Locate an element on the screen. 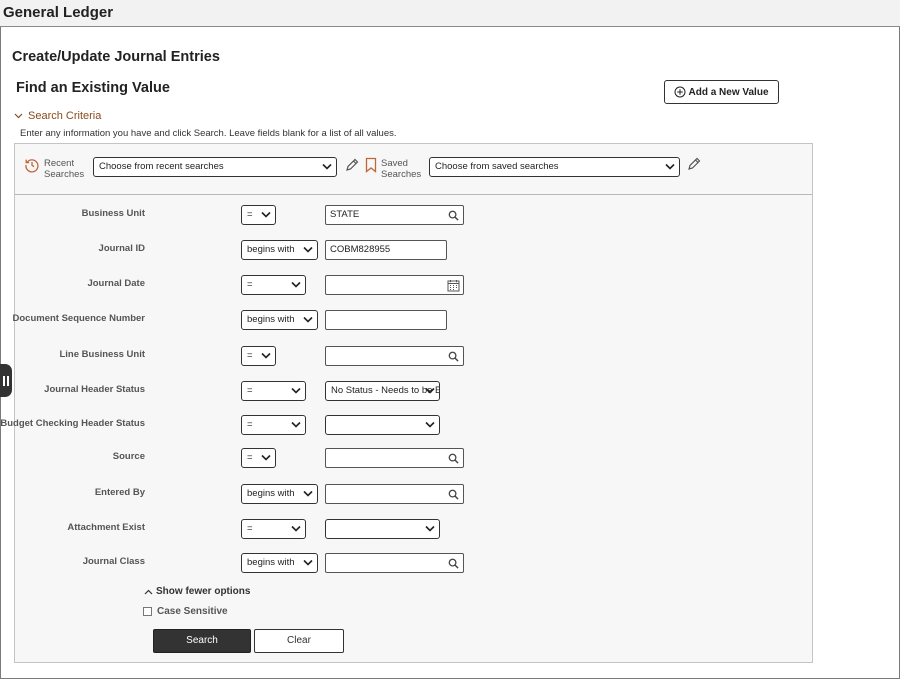 The width and height of the screenshot is (900, 679). business-unit-input: STATE is located at coordinates (394, 215).